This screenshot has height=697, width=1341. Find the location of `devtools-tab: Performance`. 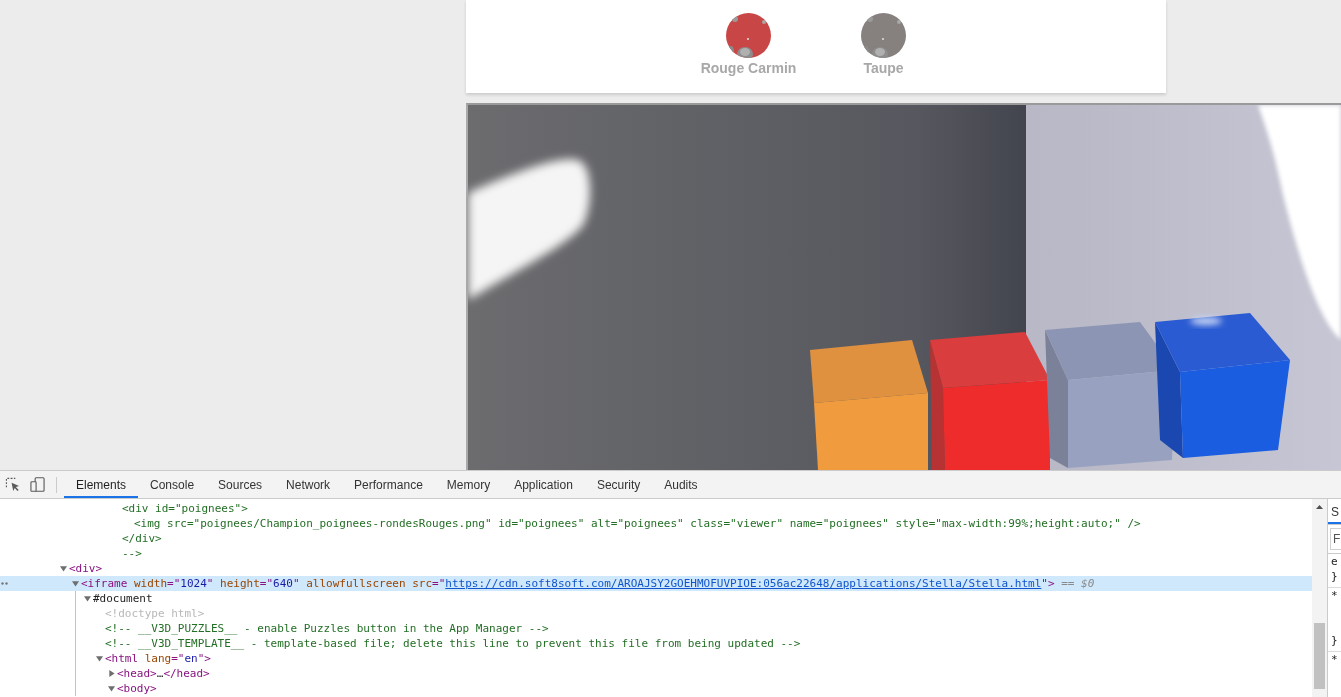

devtools-tab: Performance is located at coordinates (388, 484).